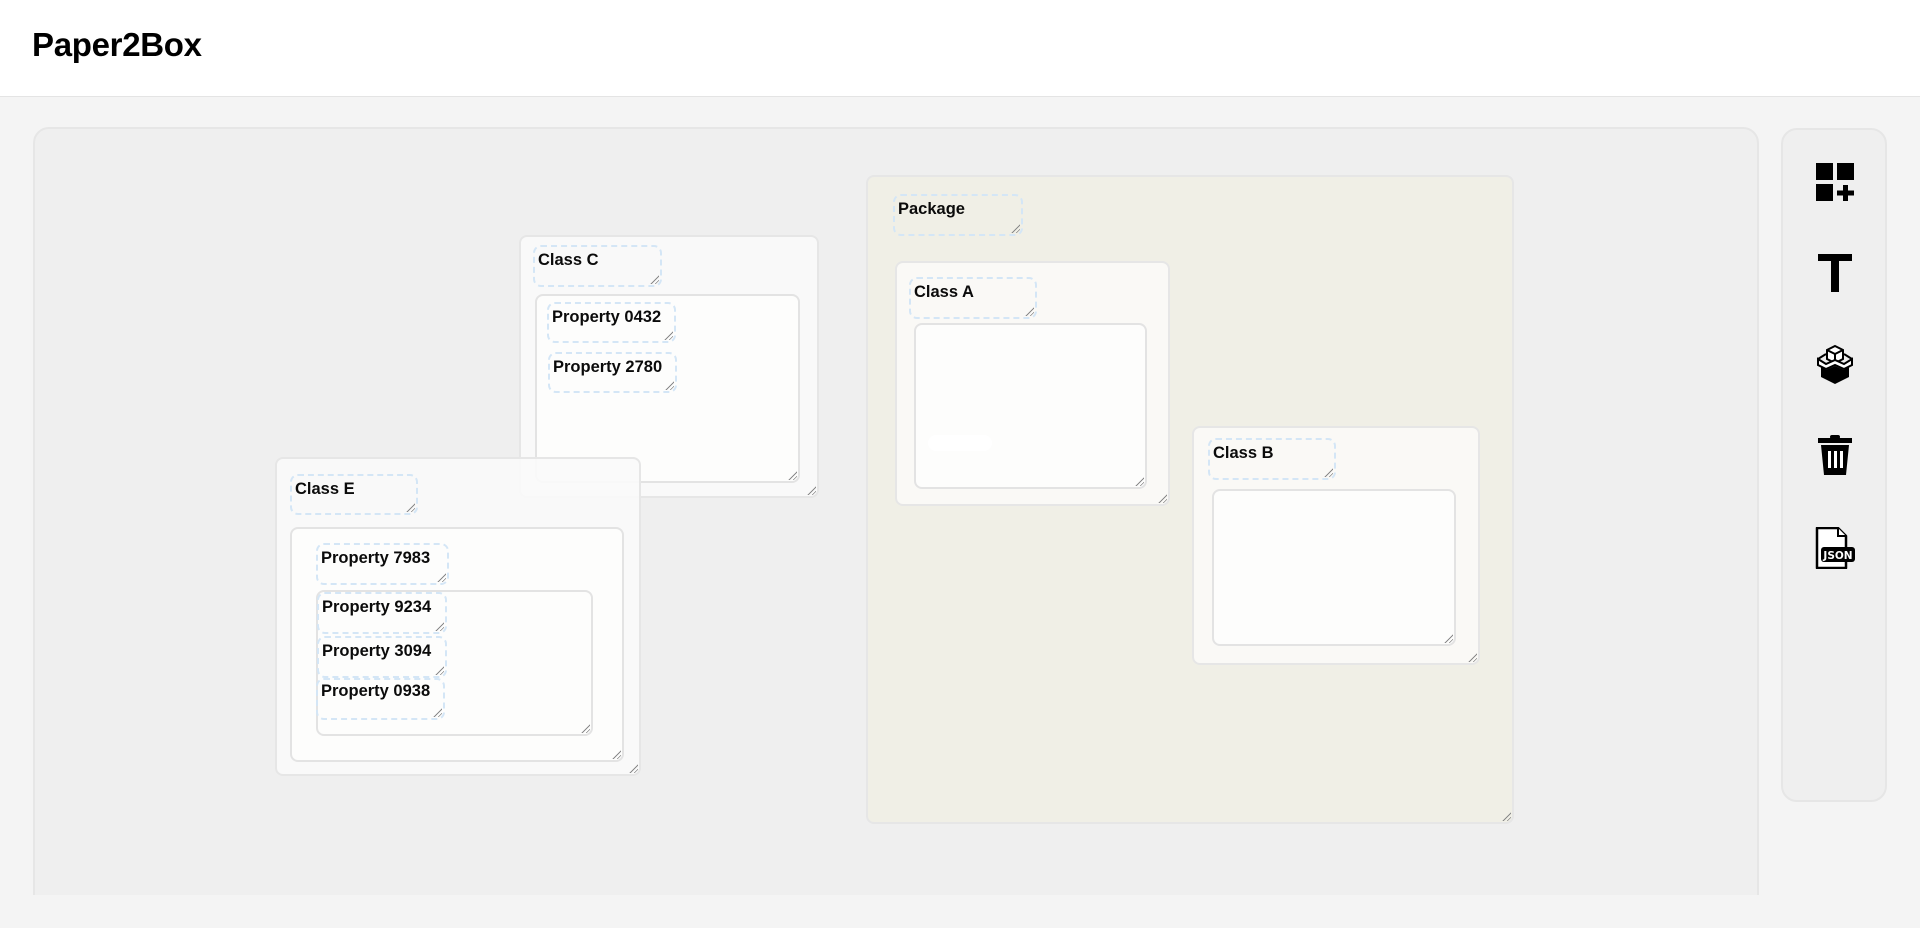  What do you see at coordinates (1837, 556) in the screenshot?
I see `svg-text: JSON` at bounding box center [1837, 556].